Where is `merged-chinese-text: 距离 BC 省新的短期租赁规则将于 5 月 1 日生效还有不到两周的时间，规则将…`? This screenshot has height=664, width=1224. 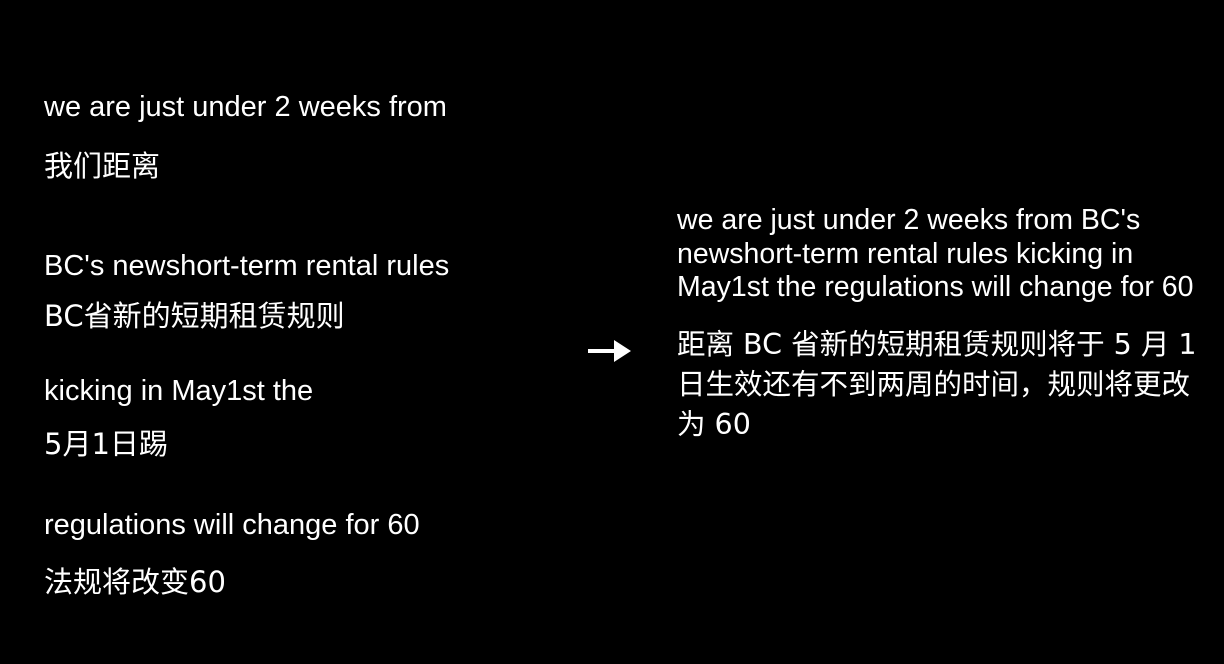 merged-chinese-text: 距离 BC 省新的短期租赁规则将于 5 月 1 日生效还有不到两周的时间，规则将… is located at coordinates (937, 384).